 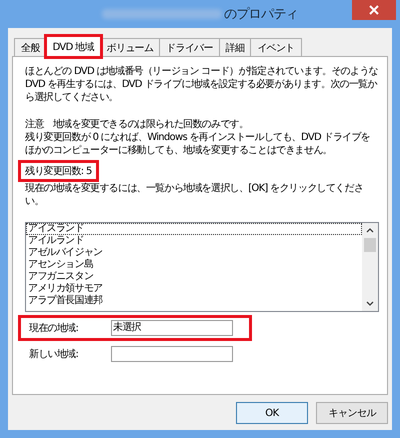 What do you see at coordinates (194, 229) in the screenshot?
I see `region-item: アイスランド` at bounding box center [194, 229].